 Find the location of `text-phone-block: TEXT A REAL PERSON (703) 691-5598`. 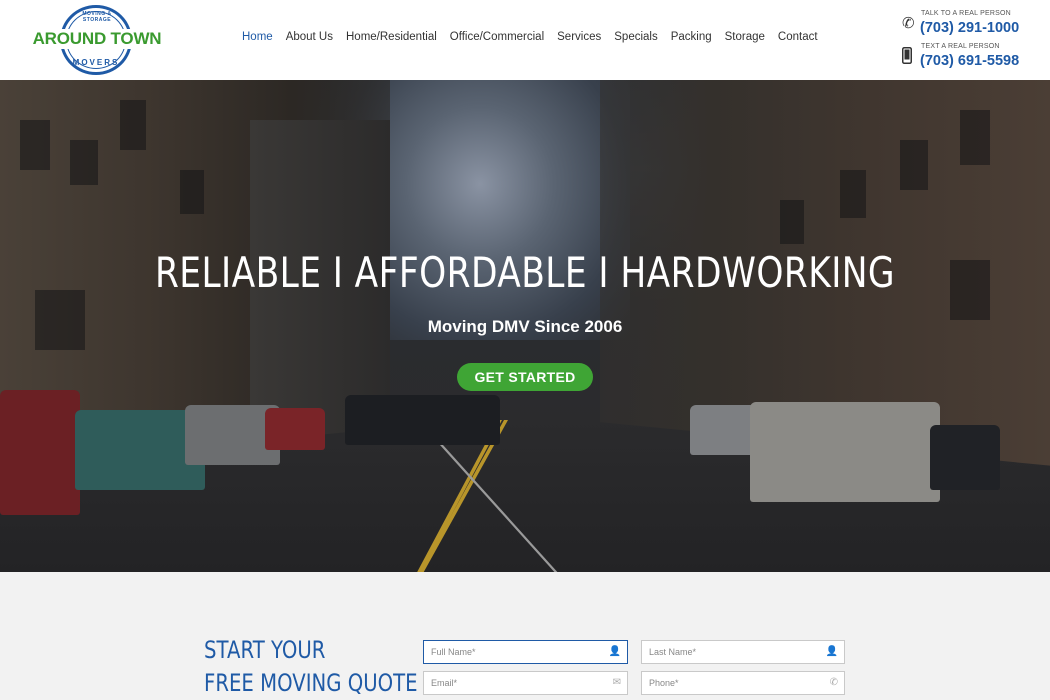

text-phone-block: TEXT A REAL PERSON (703) 691-5598 is located at coordinates (972, 59).